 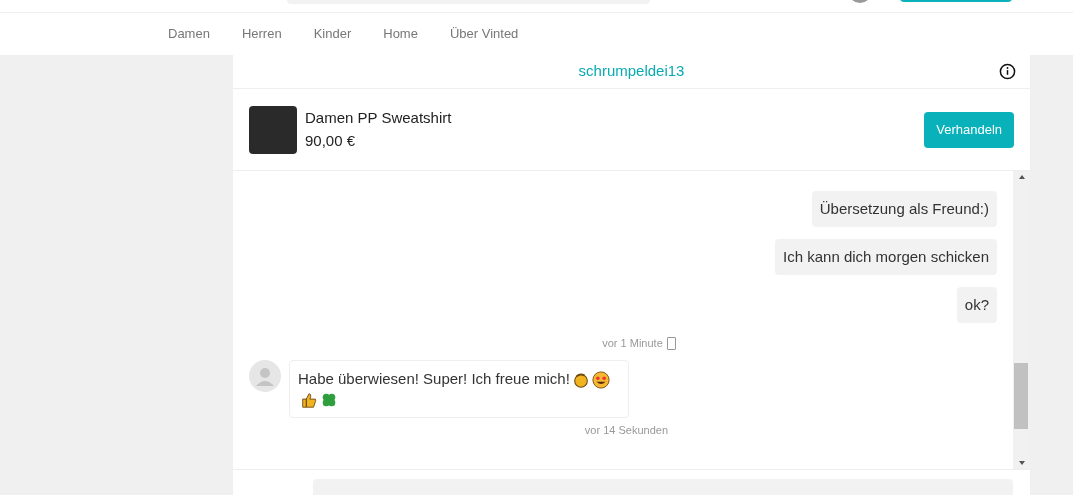 I want to click on sent-message-bubble: Übersetzung als Freund:), so click(x=904, y=209).